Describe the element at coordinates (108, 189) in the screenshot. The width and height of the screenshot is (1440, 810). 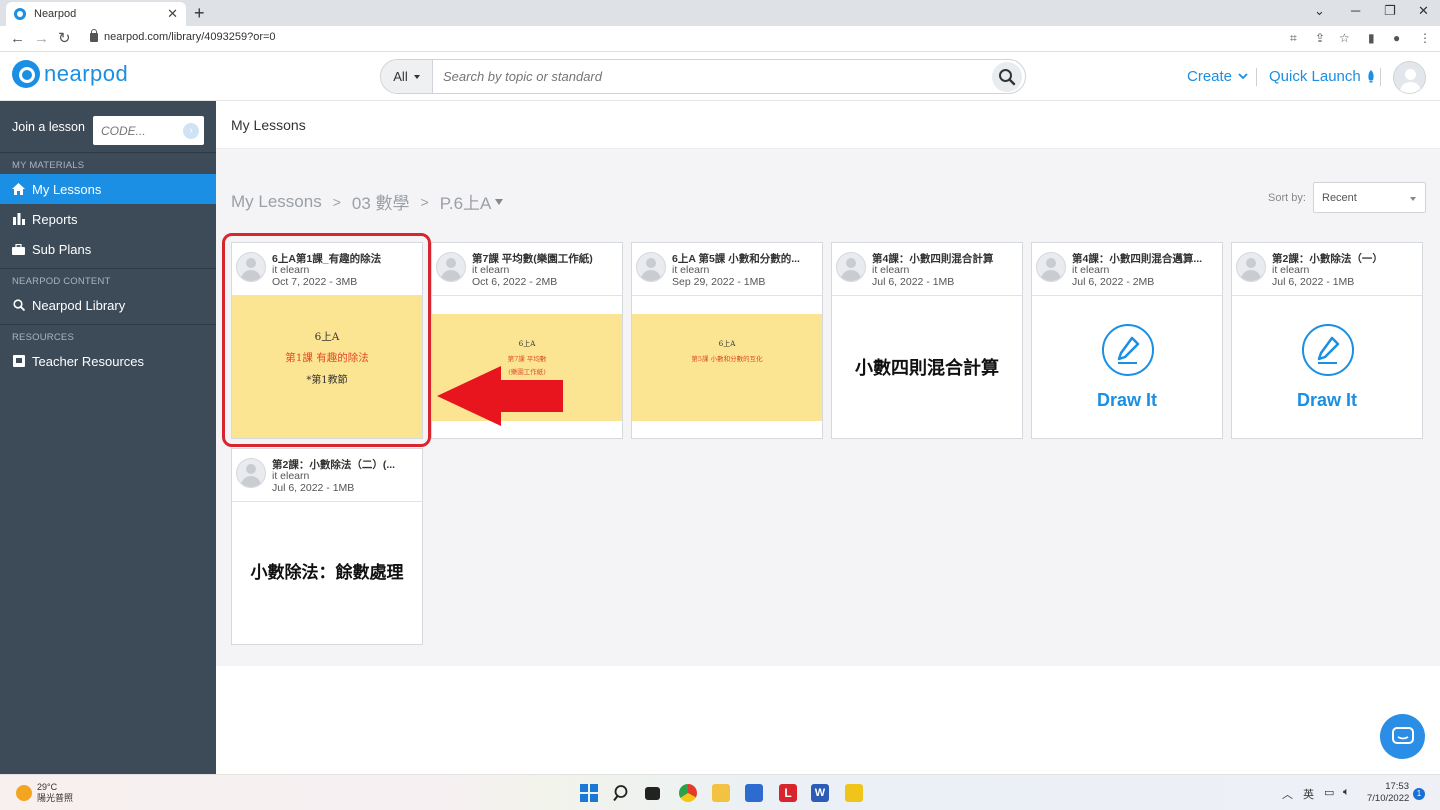
I see `sidebar-item-my-lessons: My Lessons` at that location.